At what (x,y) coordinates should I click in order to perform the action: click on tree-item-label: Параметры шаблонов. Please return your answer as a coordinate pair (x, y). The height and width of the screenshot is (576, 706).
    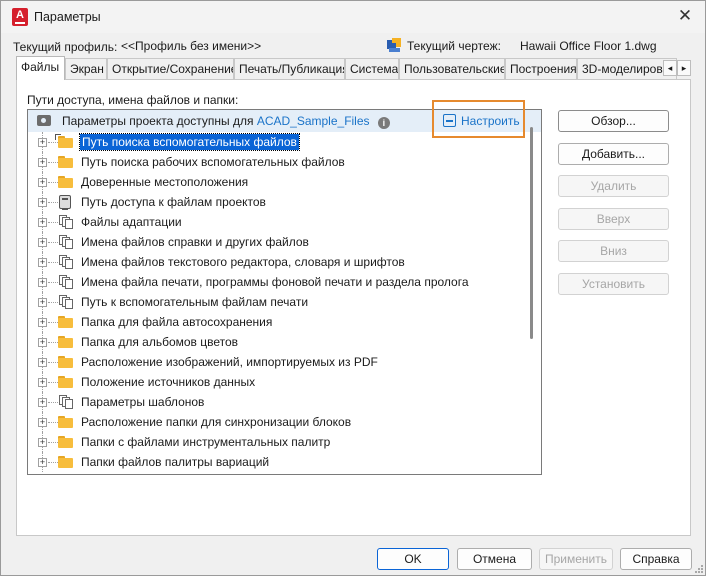
    Looking at the image, I should click on (143, 402).